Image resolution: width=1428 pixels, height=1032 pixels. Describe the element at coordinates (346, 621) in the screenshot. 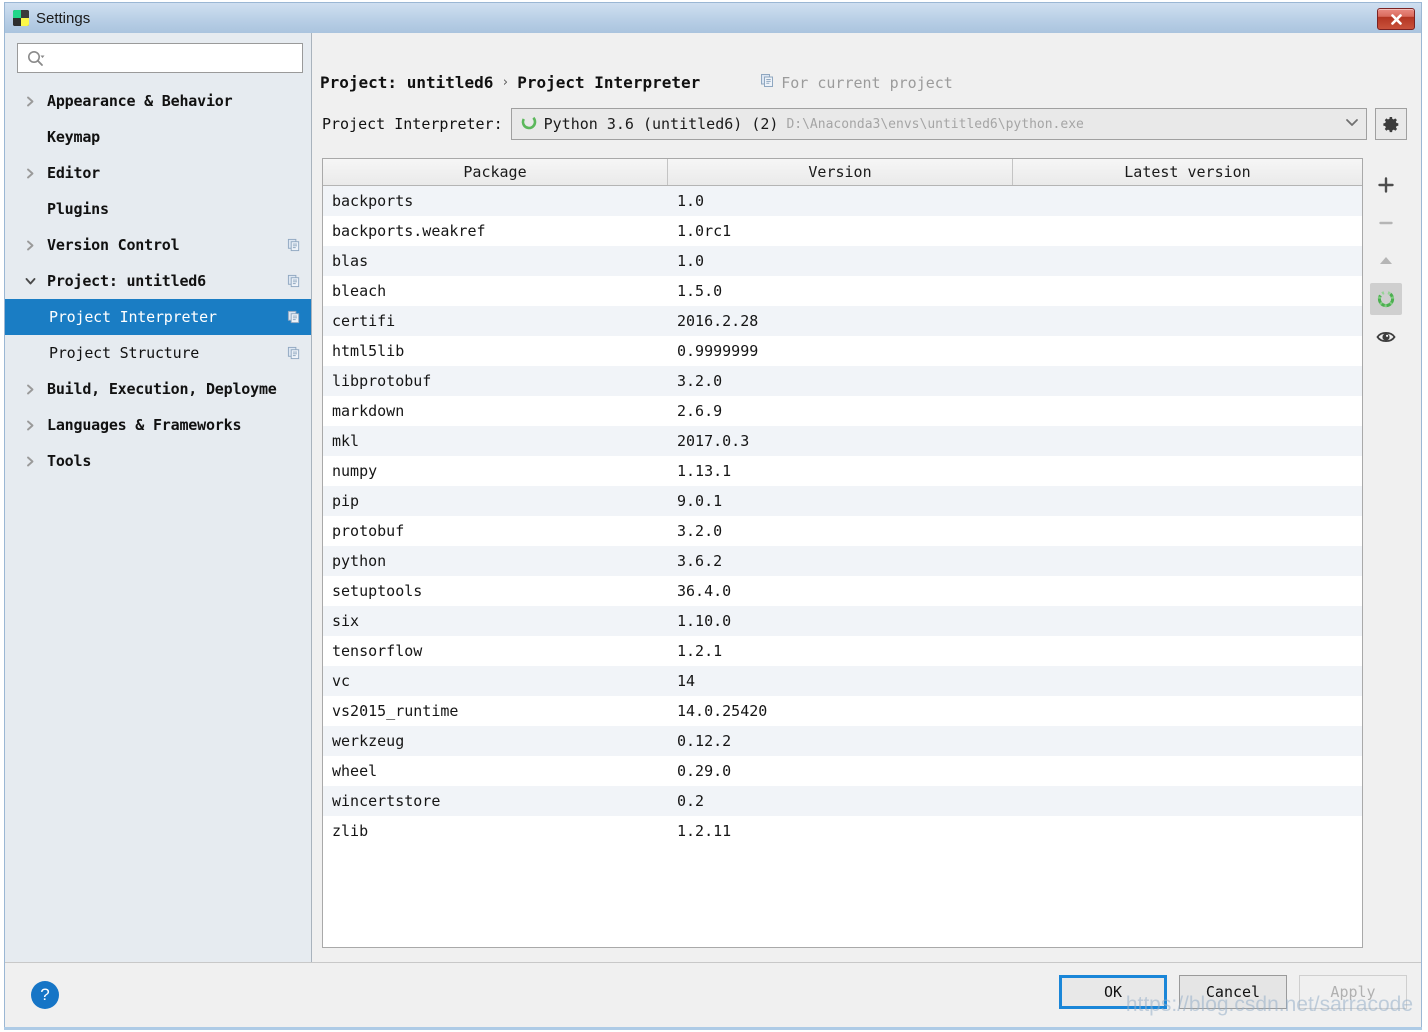

I see `package-name-cell: six` at that location.